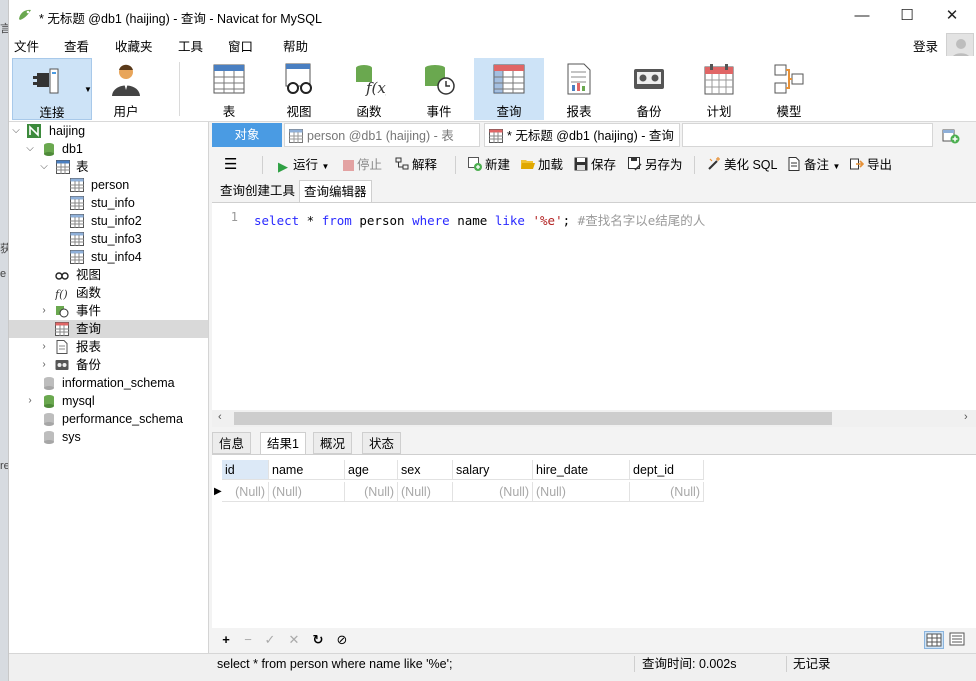  Describe the element at coordinates (958, 640) in the screenshot. I see `form-view-toggle` at that location.